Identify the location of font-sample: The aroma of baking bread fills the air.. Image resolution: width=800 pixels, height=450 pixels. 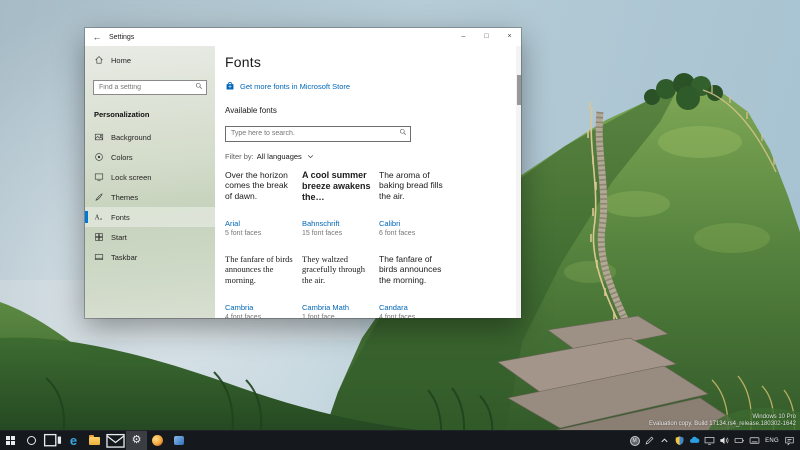
(411, 185).